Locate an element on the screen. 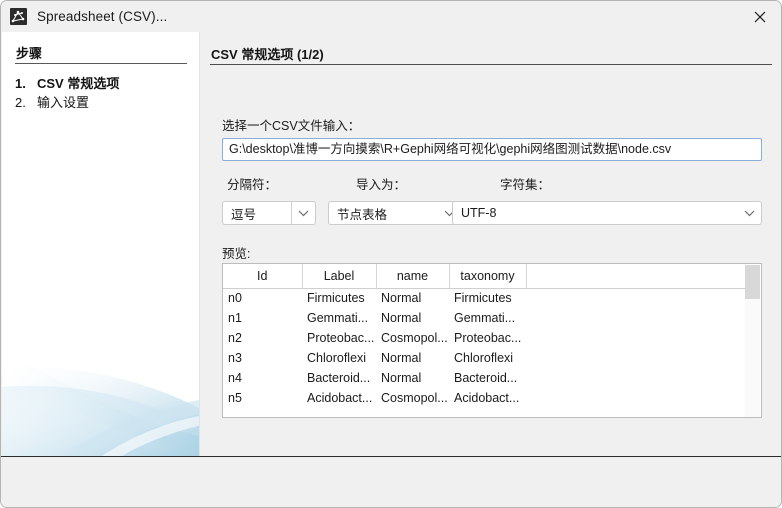 This screenshot has width=782, height=508. separator-label: 分隔符： is located at coordinates (252, 185).